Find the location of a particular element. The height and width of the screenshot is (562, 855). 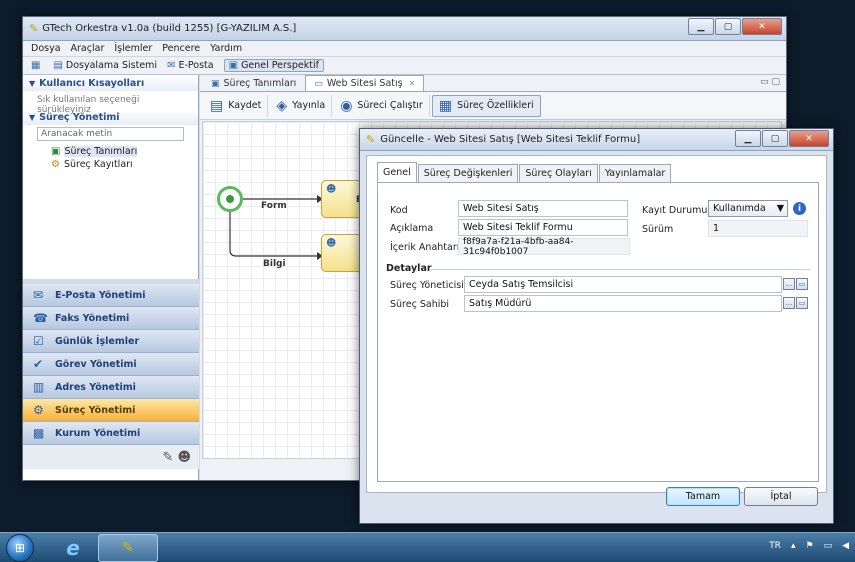

kayit-durumu-value: Kullanımda is located at coordinates (739, 208).